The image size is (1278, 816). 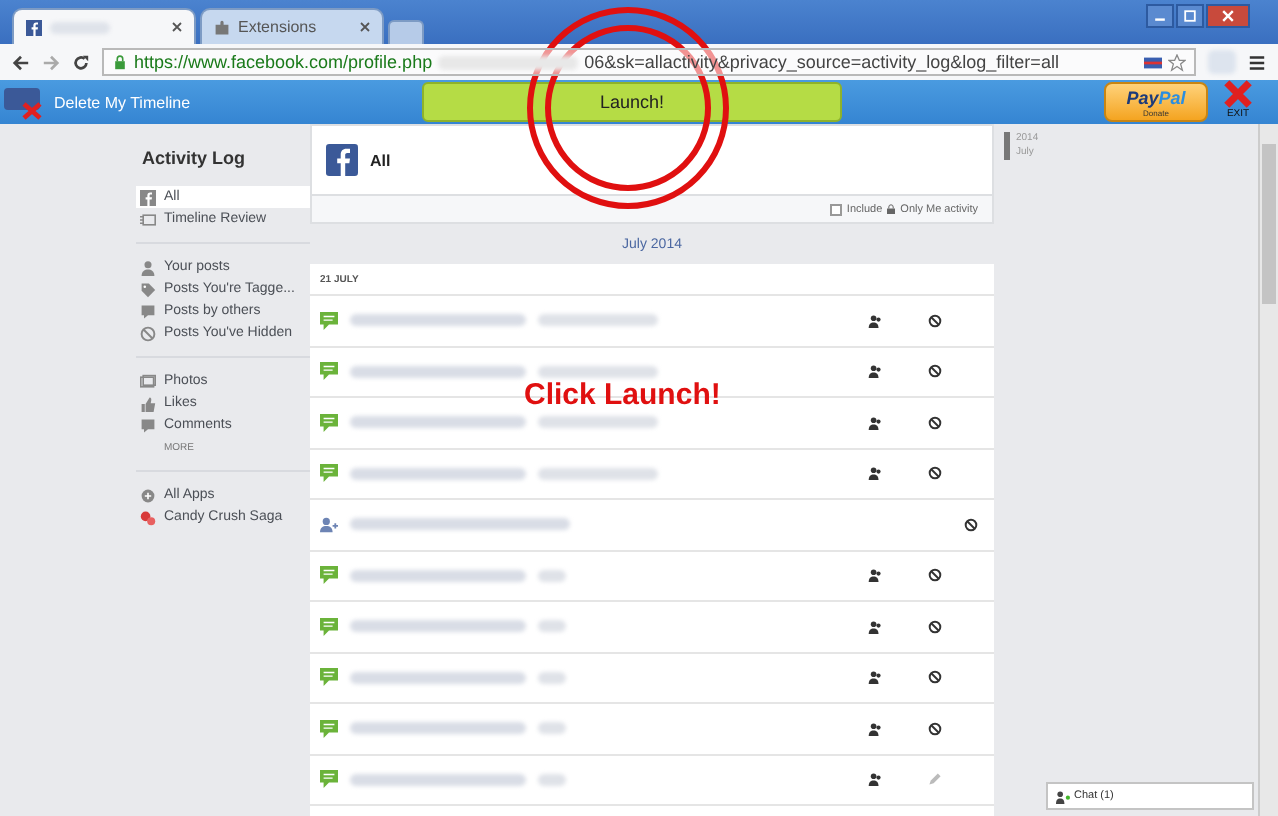 What do you see at coordinates (508, 62) in the screenshot?
I see `blurred-url-part` at bounding box center [508, 62].